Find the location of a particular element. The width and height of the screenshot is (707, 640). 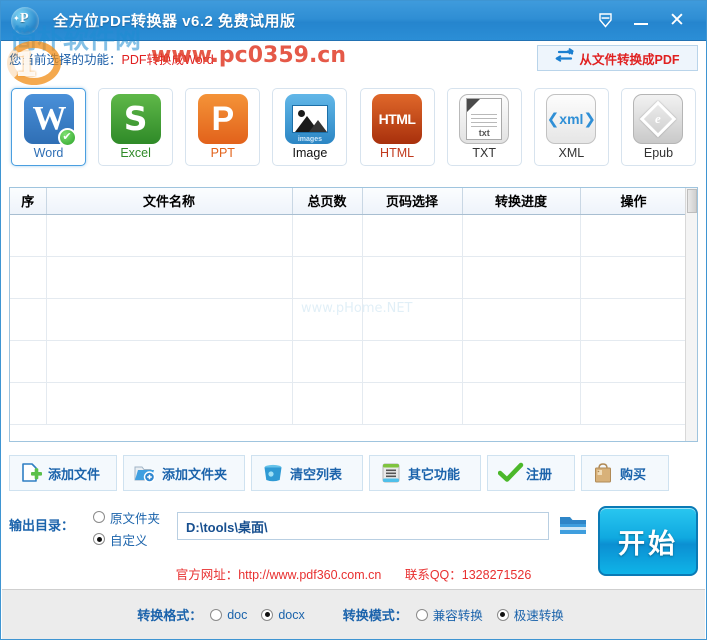

add-folder-button: 添加文件夹 is located at coordinates (184, 473).